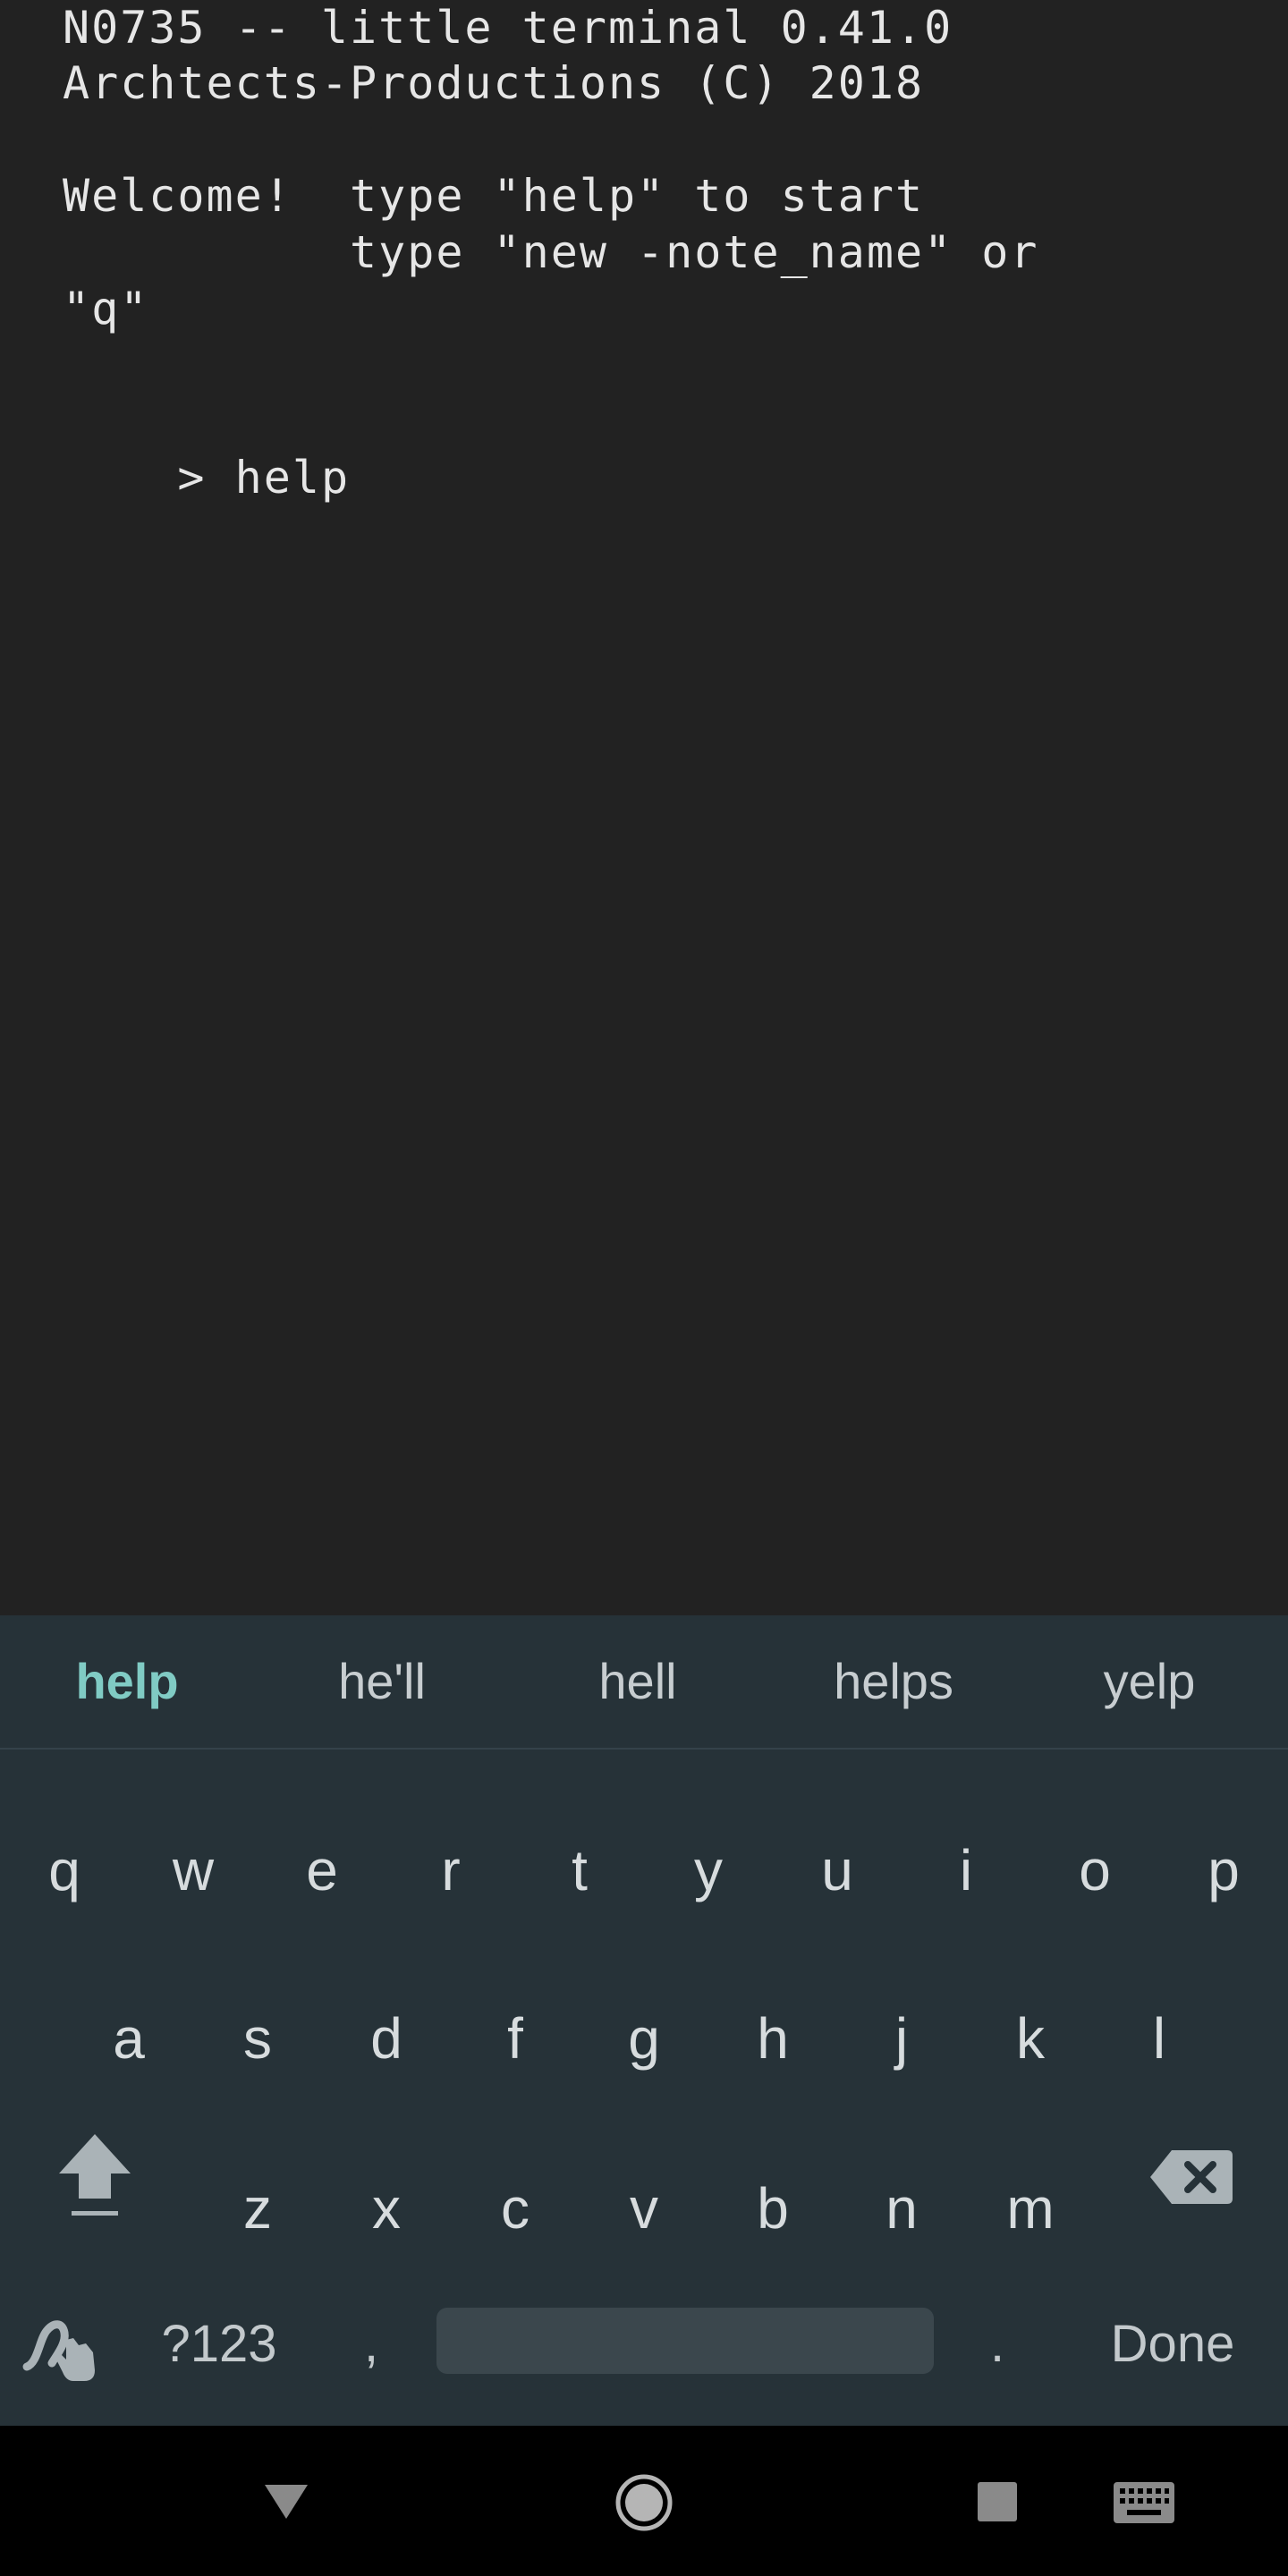  I want to click on handwriting-icon, so click(58, 2350).